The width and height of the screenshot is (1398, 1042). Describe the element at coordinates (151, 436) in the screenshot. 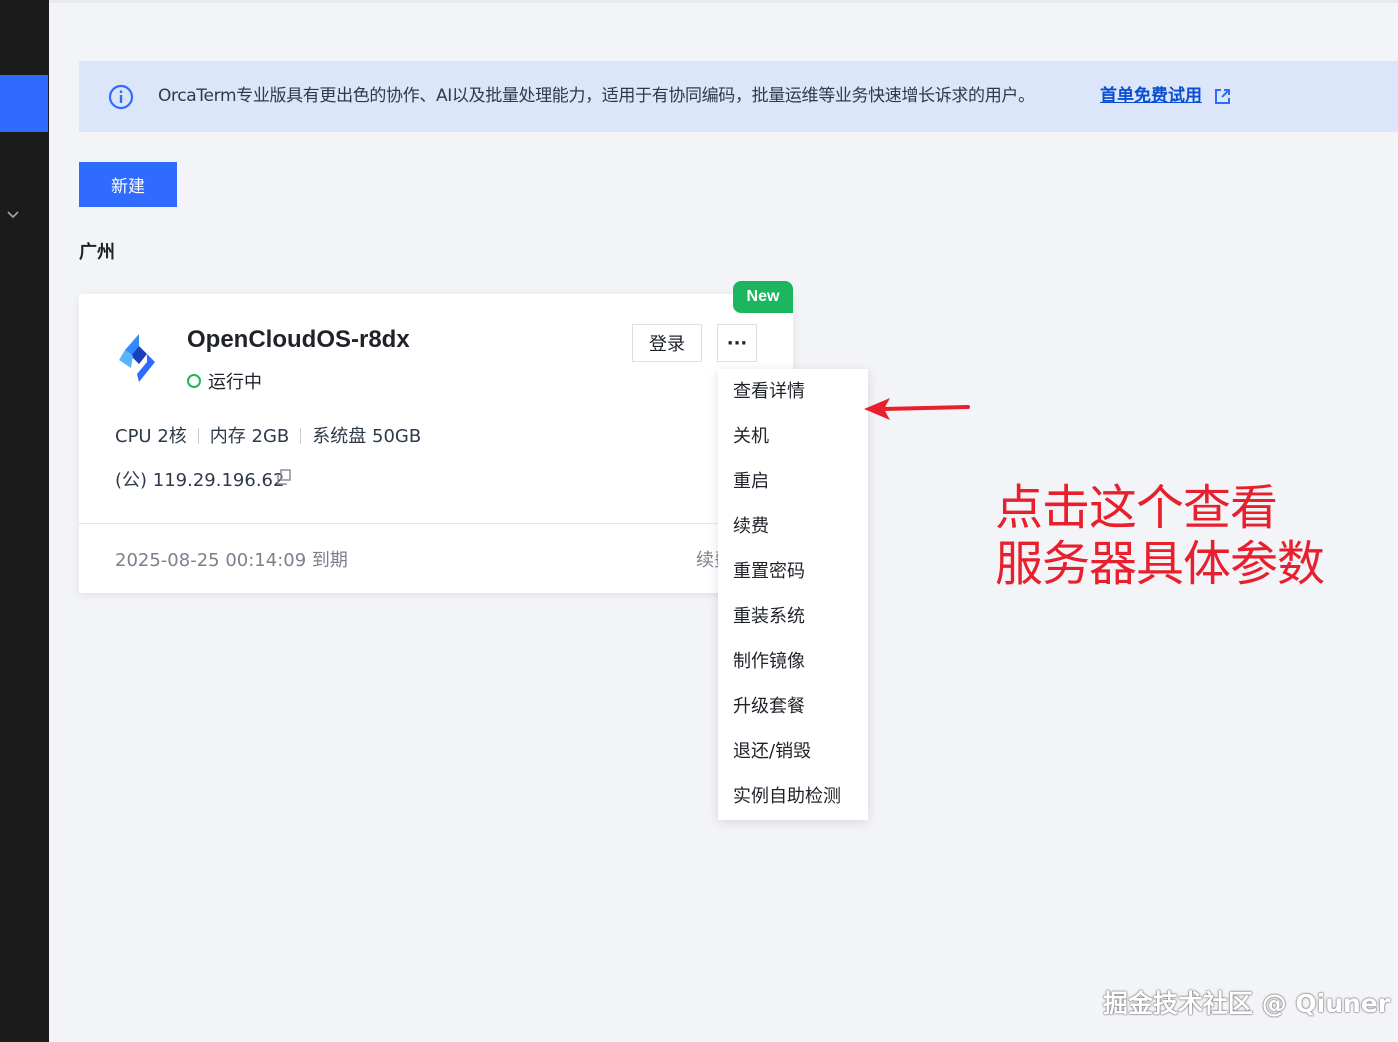

I see `spec-cpu: CPU 2核` at that location.